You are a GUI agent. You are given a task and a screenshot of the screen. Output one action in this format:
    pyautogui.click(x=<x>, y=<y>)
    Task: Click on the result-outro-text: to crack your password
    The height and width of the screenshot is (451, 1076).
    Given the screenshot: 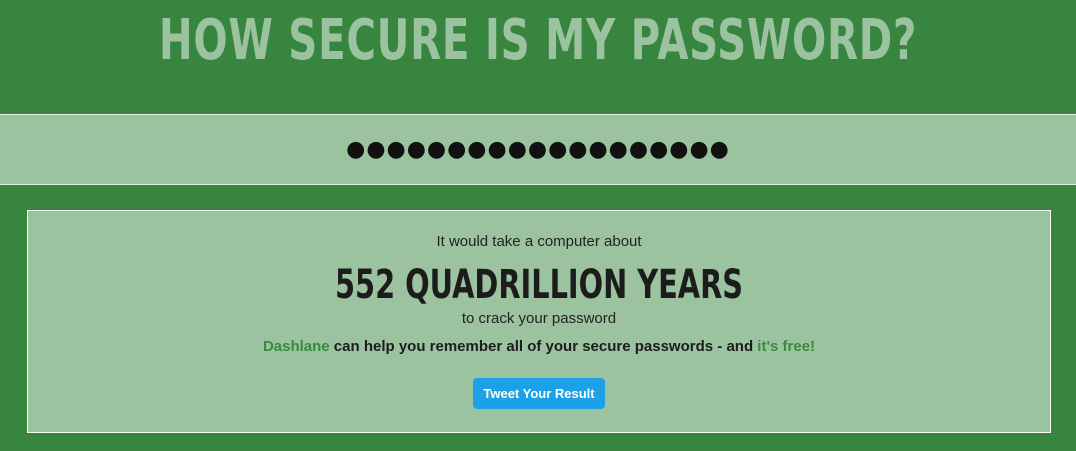 What is the action you would take?
    pyautogui.click(x=539, y=318)
    